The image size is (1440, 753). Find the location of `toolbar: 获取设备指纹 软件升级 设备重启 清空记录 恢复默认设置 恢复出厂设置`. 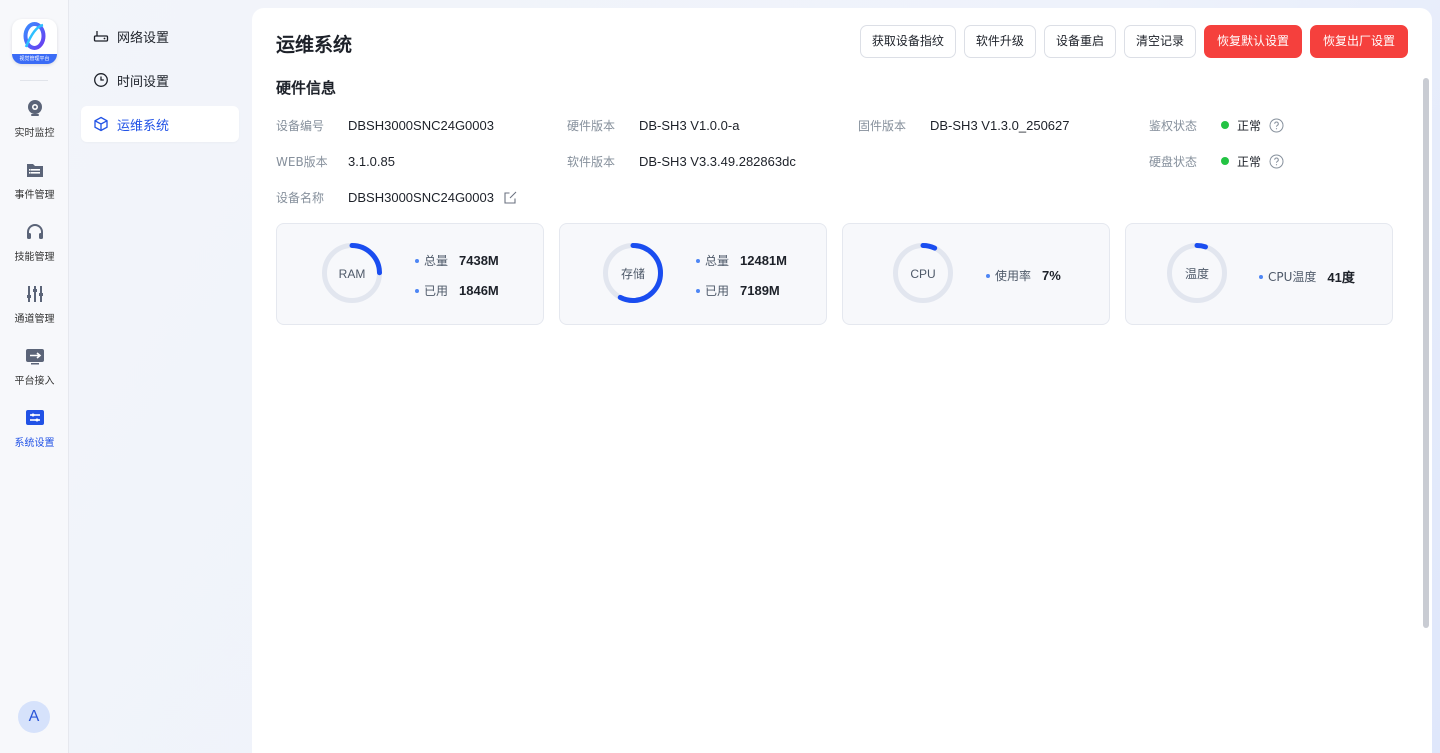

toolbar: 获取设备指纹 软件升级 设备重启 清空记录 恢复默认设置 恢复出厂设置 is located at coordinates (1133, 41).